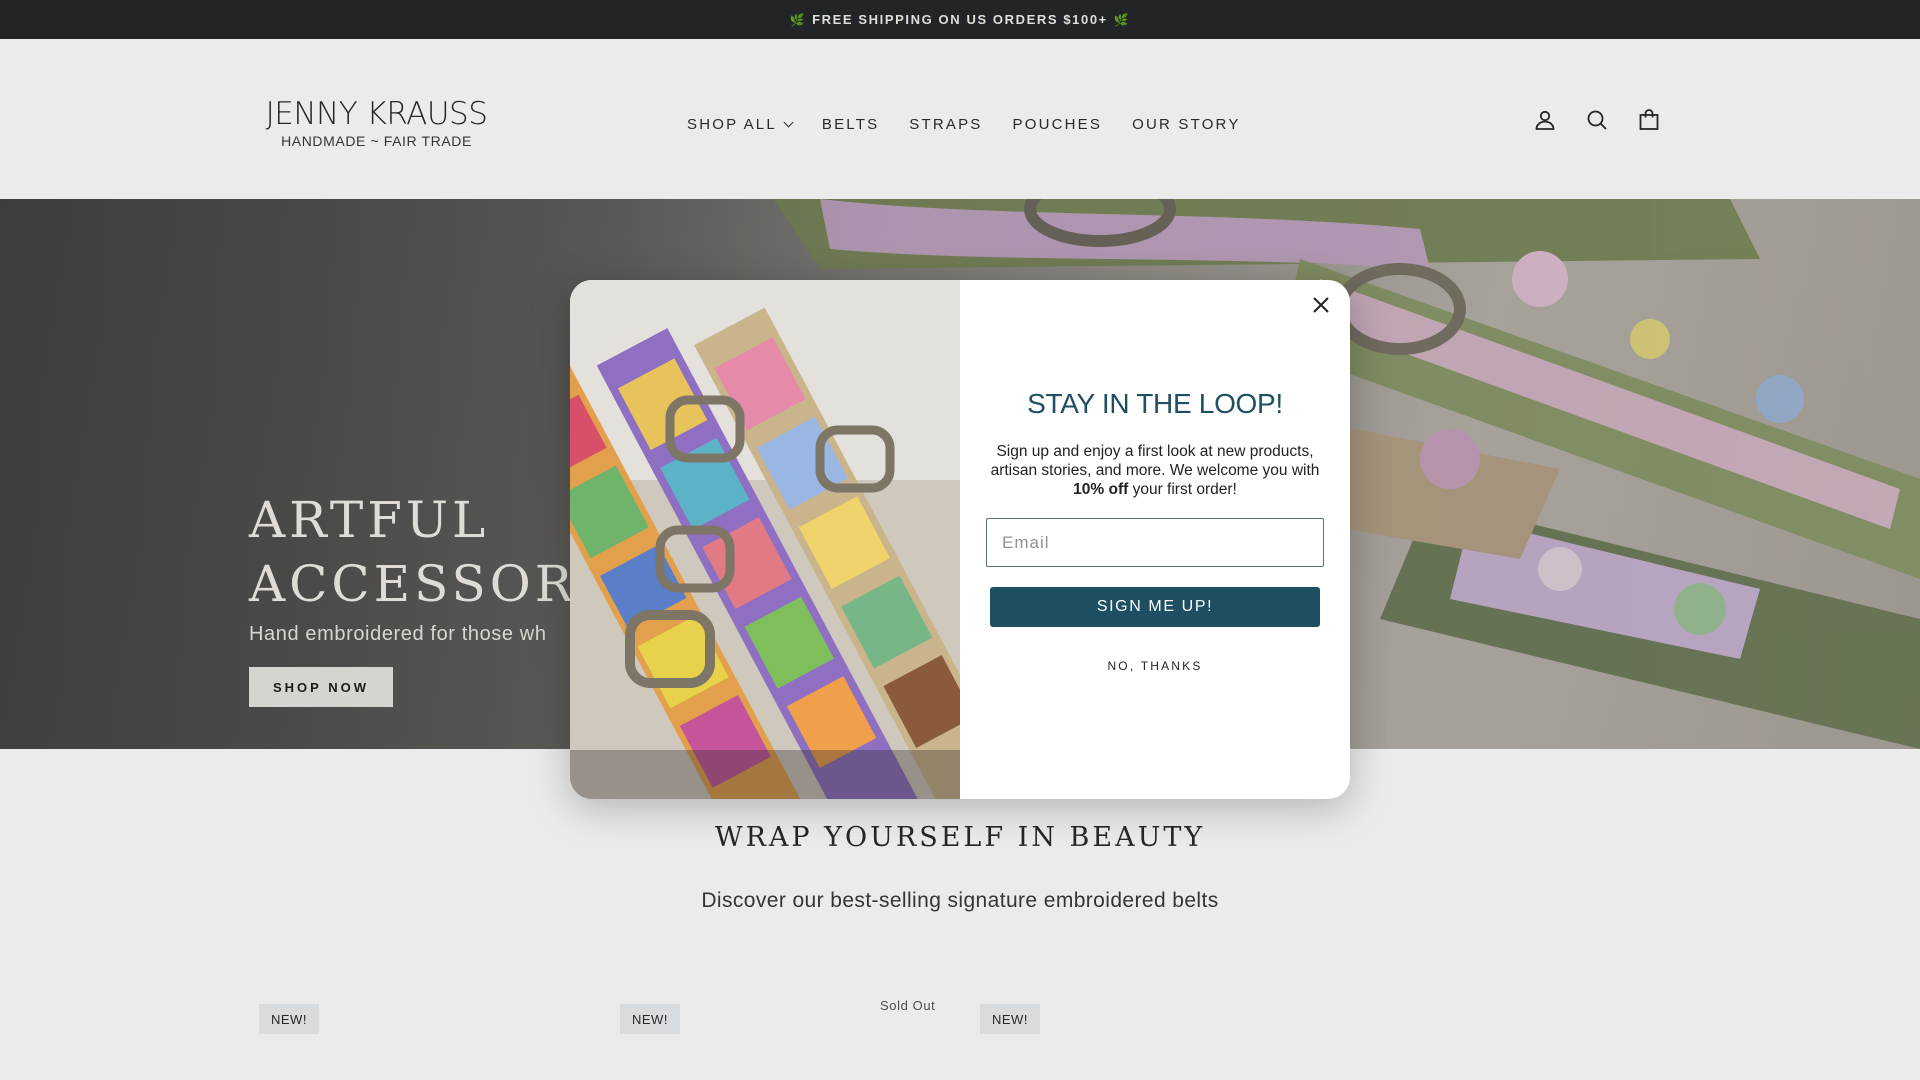 This screenshot has height=1080, width=1920. I want to click on email-input, so click(1155, 542).